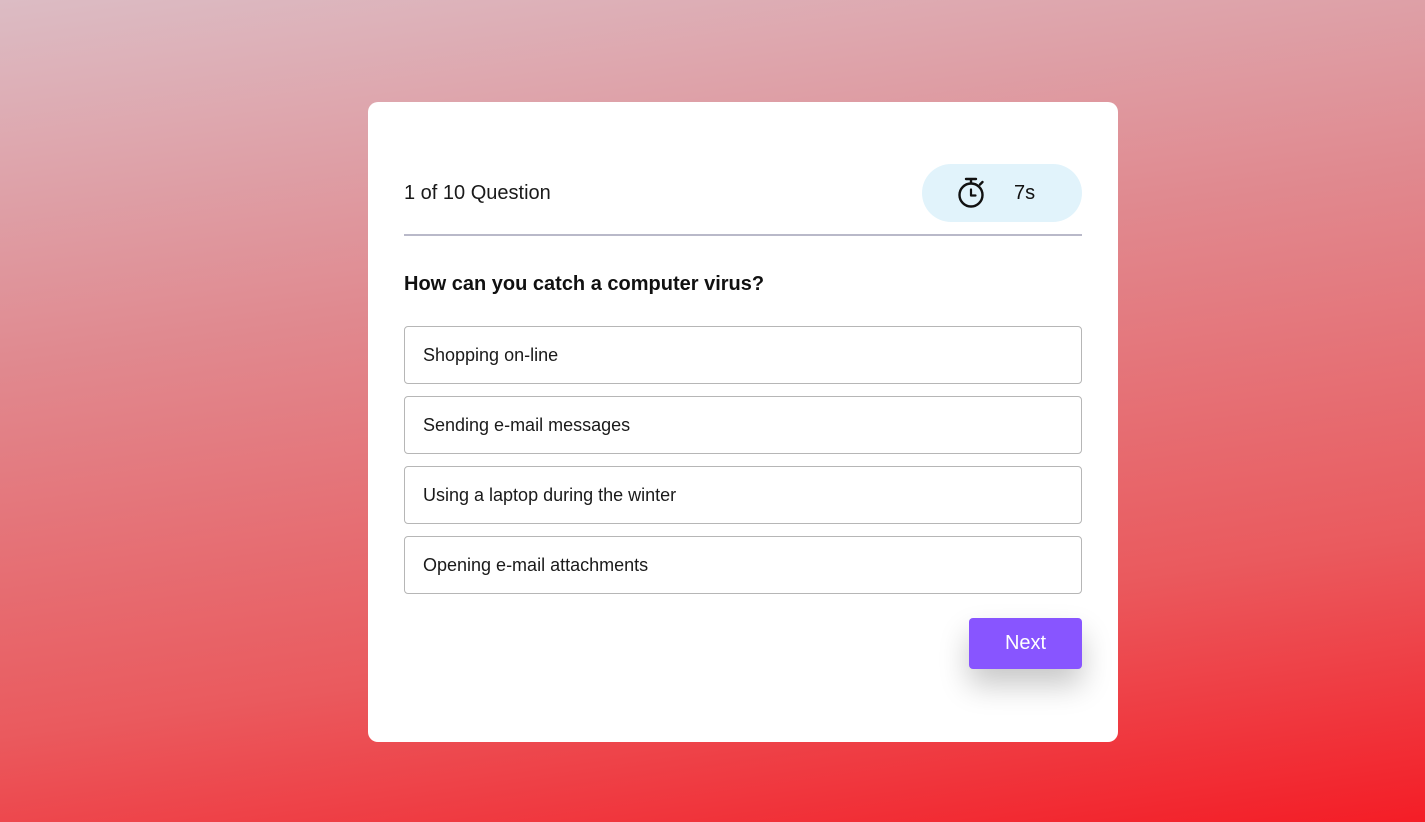 The height and width of the screenshot is (822, 1425). What do you see at coordinates (743, 235) in the screenshot?
I see `header-divider` at bounding box center [743, 235].